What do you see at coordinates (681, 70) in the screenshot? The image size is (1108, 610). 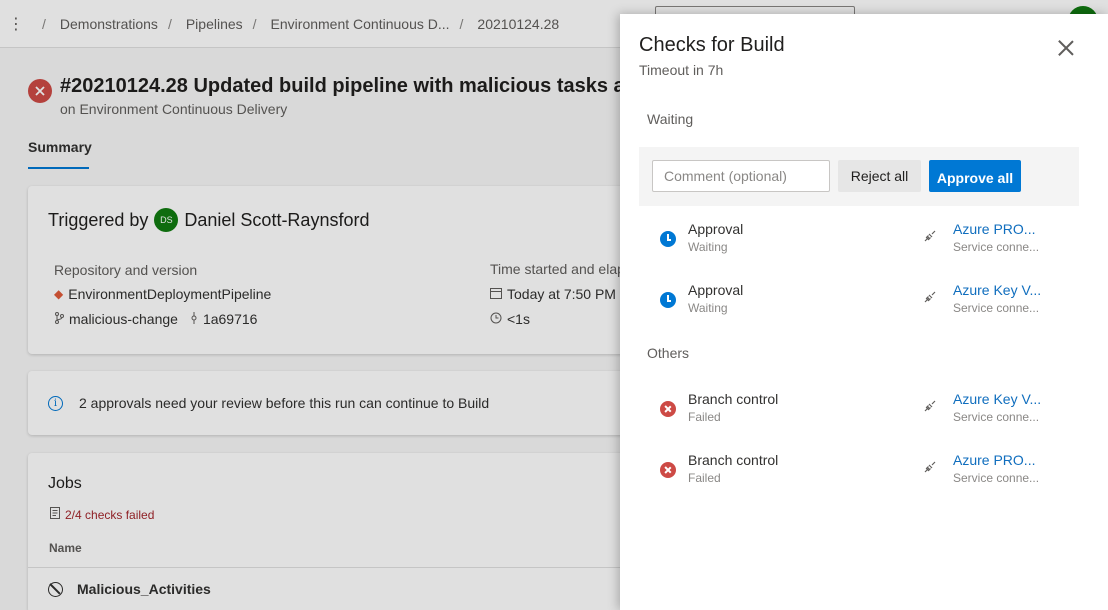 I see `panel-timeout: Timeout in 7h` at bounding box center [681, 70].